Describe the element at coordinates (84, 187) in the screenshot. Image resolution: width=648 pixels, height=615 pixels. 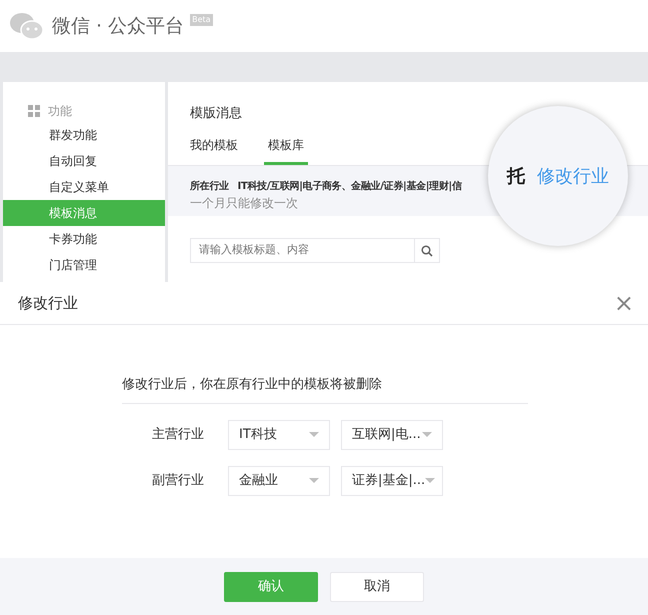
I see `sidebar-item: 自定义菜单` at that location.